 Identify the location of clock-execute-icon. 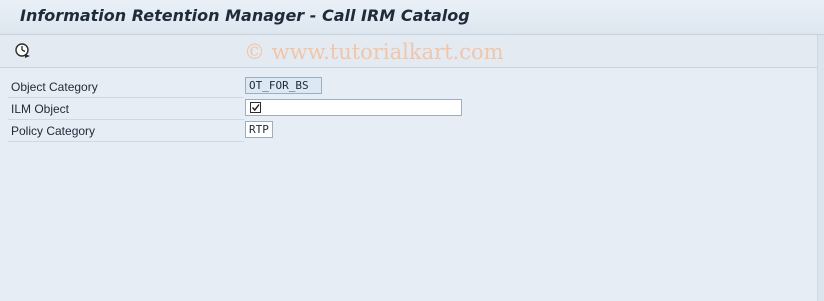
(22, 50).